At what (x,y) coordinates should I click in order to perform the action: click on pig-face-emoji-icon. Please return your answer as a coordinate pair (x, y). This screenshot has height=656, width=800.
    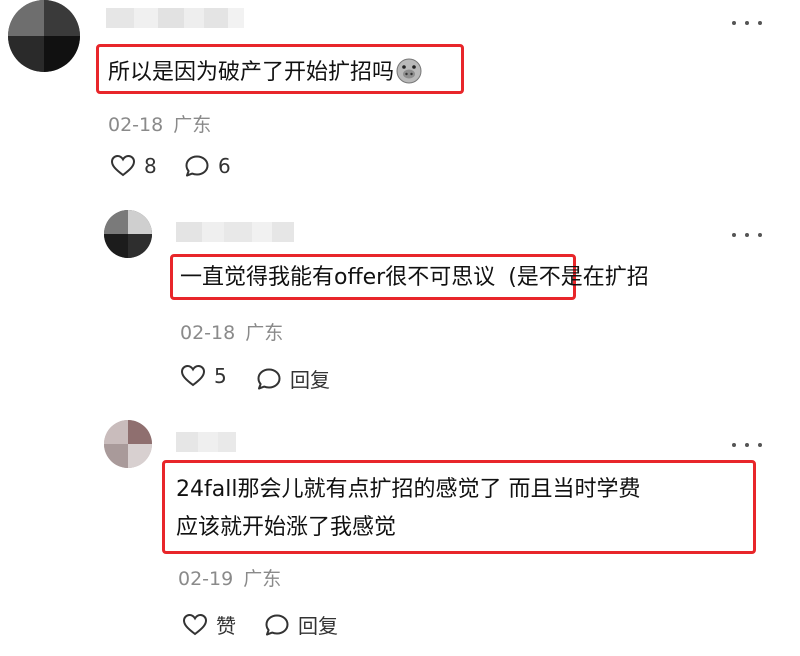
    Looking at the image, I should click on (409, 71).